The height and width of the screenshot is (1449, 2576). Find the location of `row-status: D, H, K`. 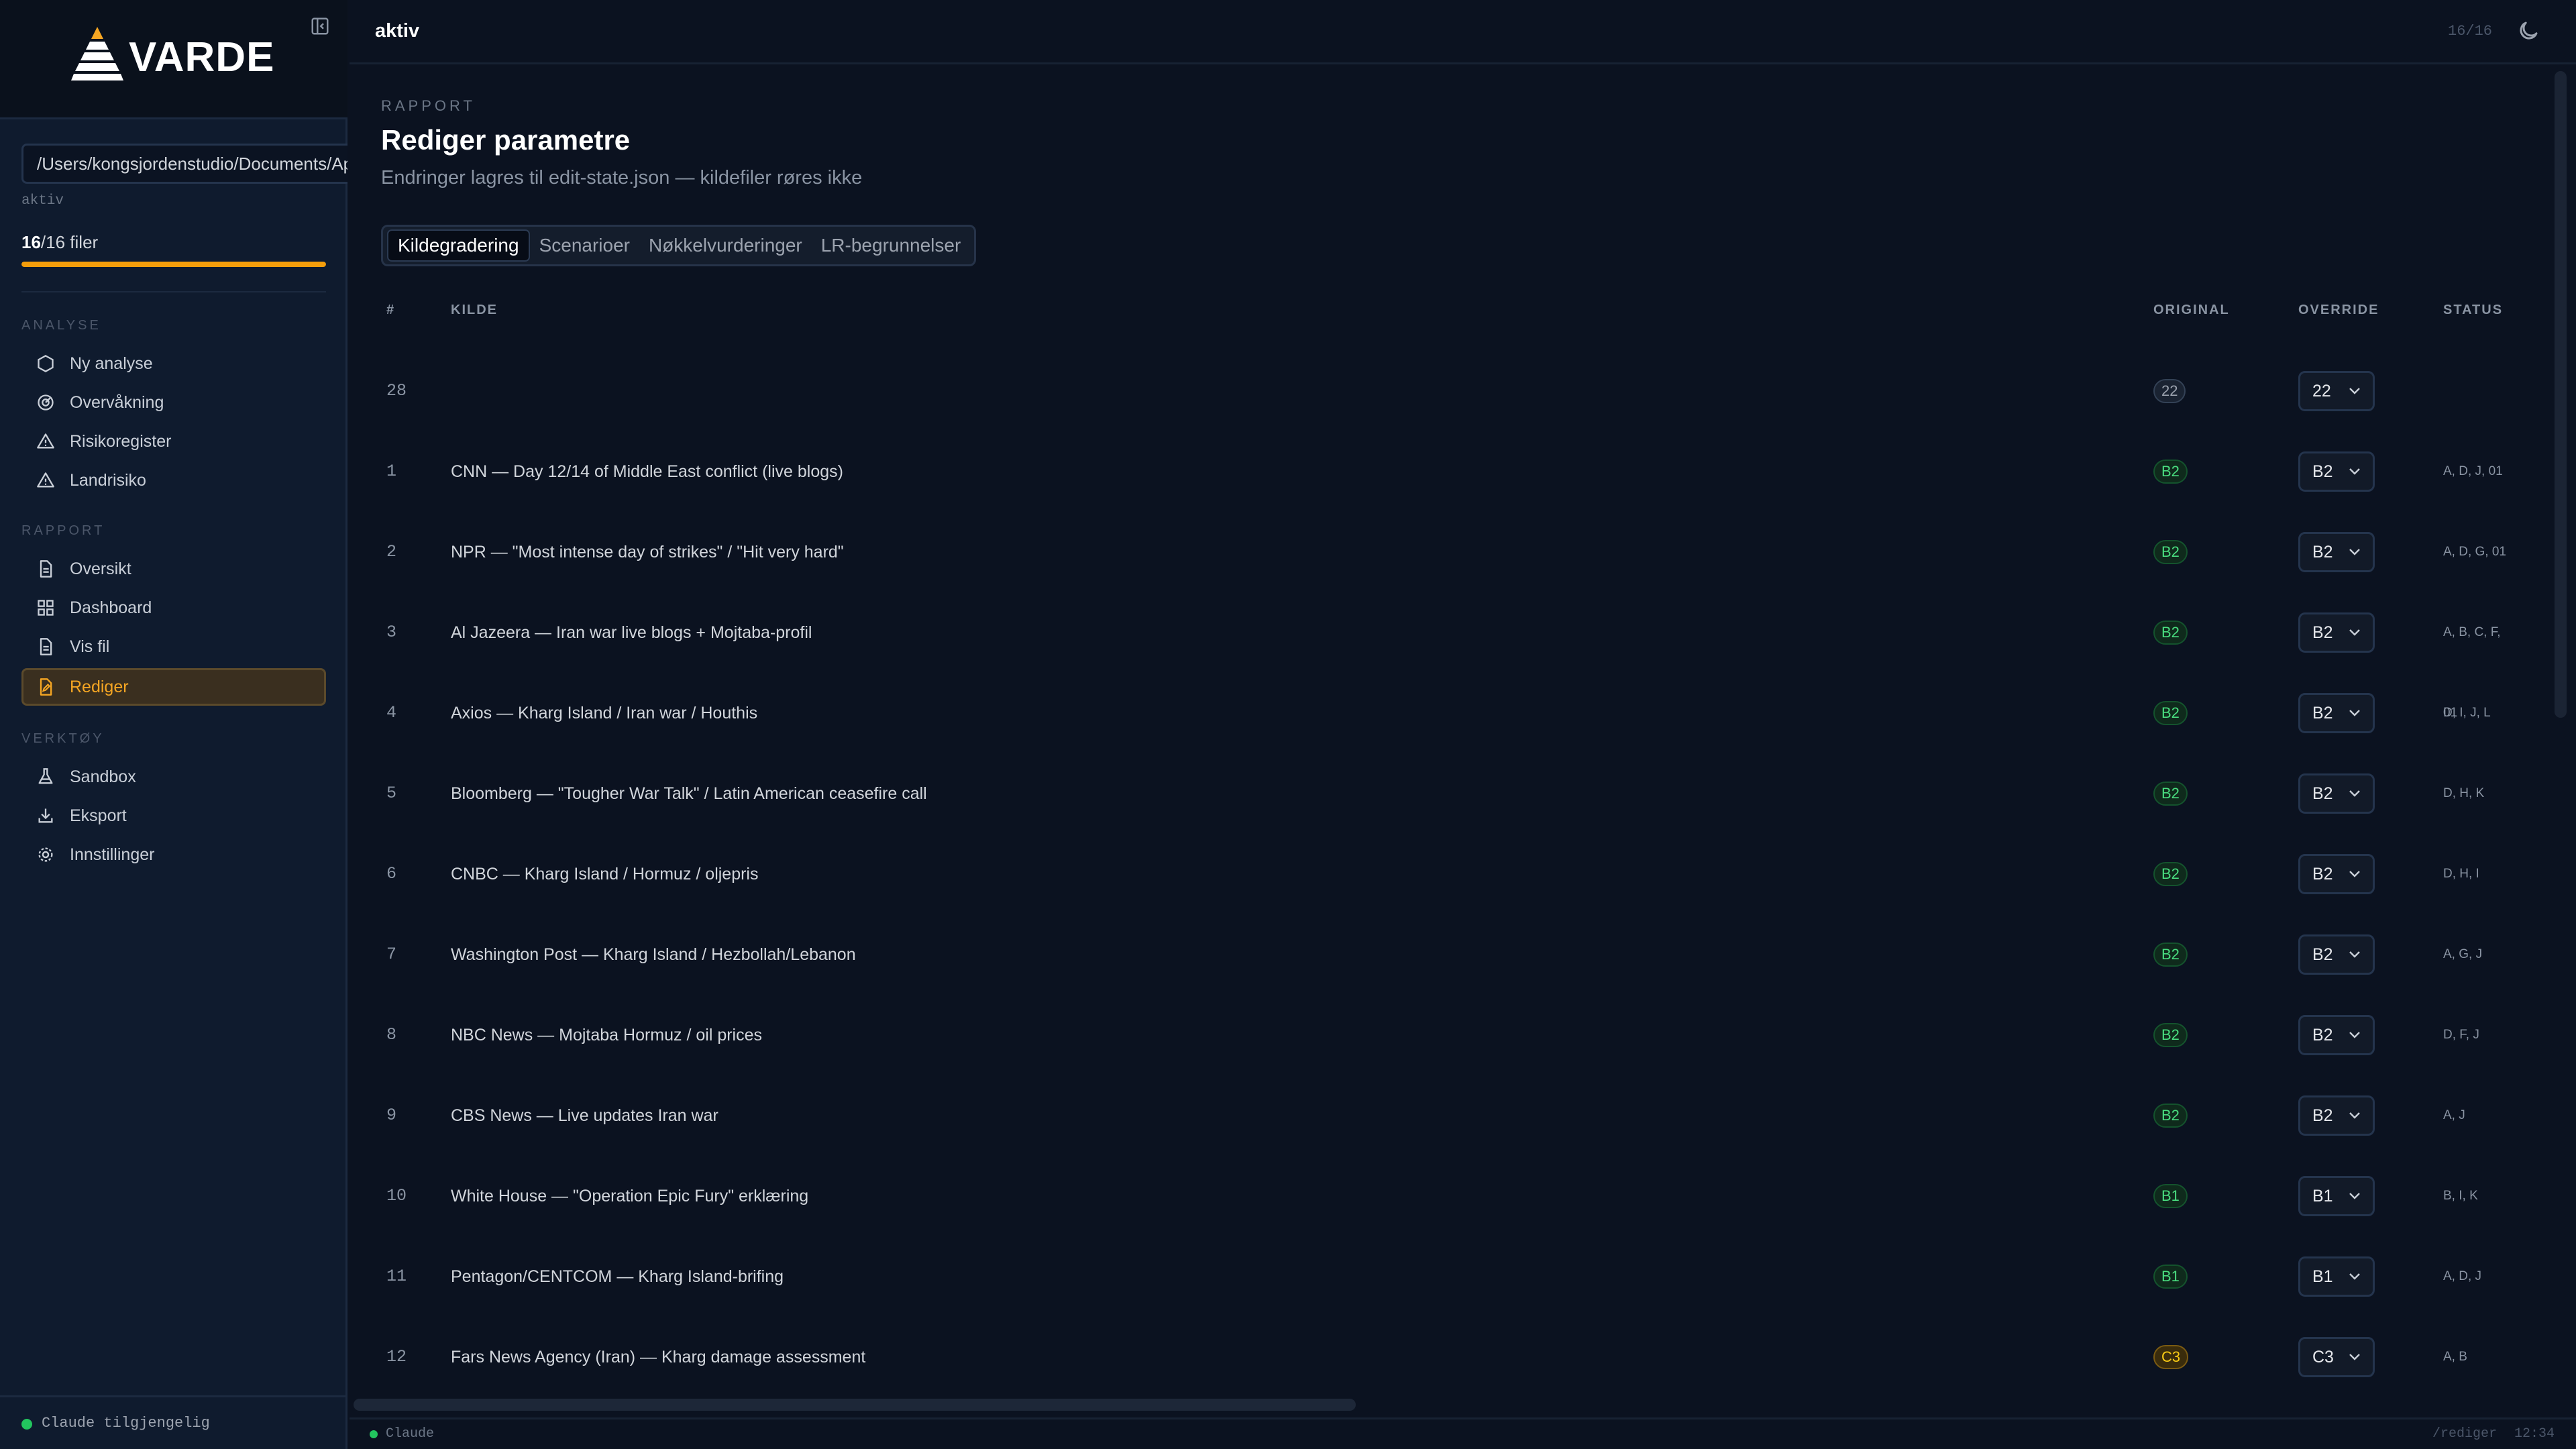

row-status: D, H, K is located at coordinates (2464, 793).